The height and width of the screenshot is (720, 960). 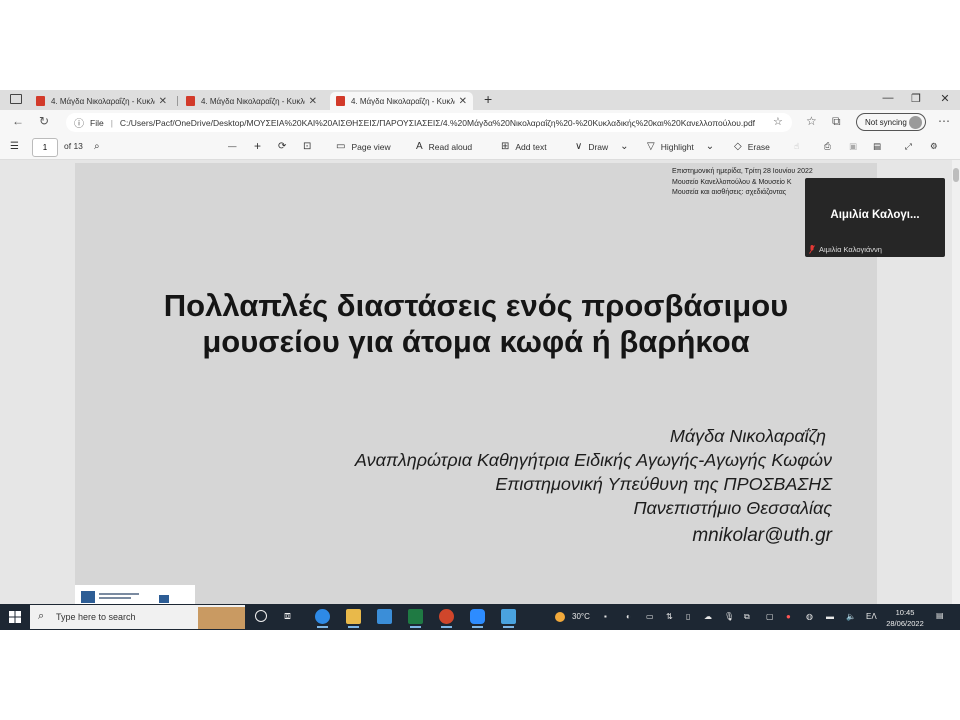 I want to click on slide-title-line-1: Πολλαπλές διαστάσεις ενός προσβάσιμου, so click(x=476, y=305).